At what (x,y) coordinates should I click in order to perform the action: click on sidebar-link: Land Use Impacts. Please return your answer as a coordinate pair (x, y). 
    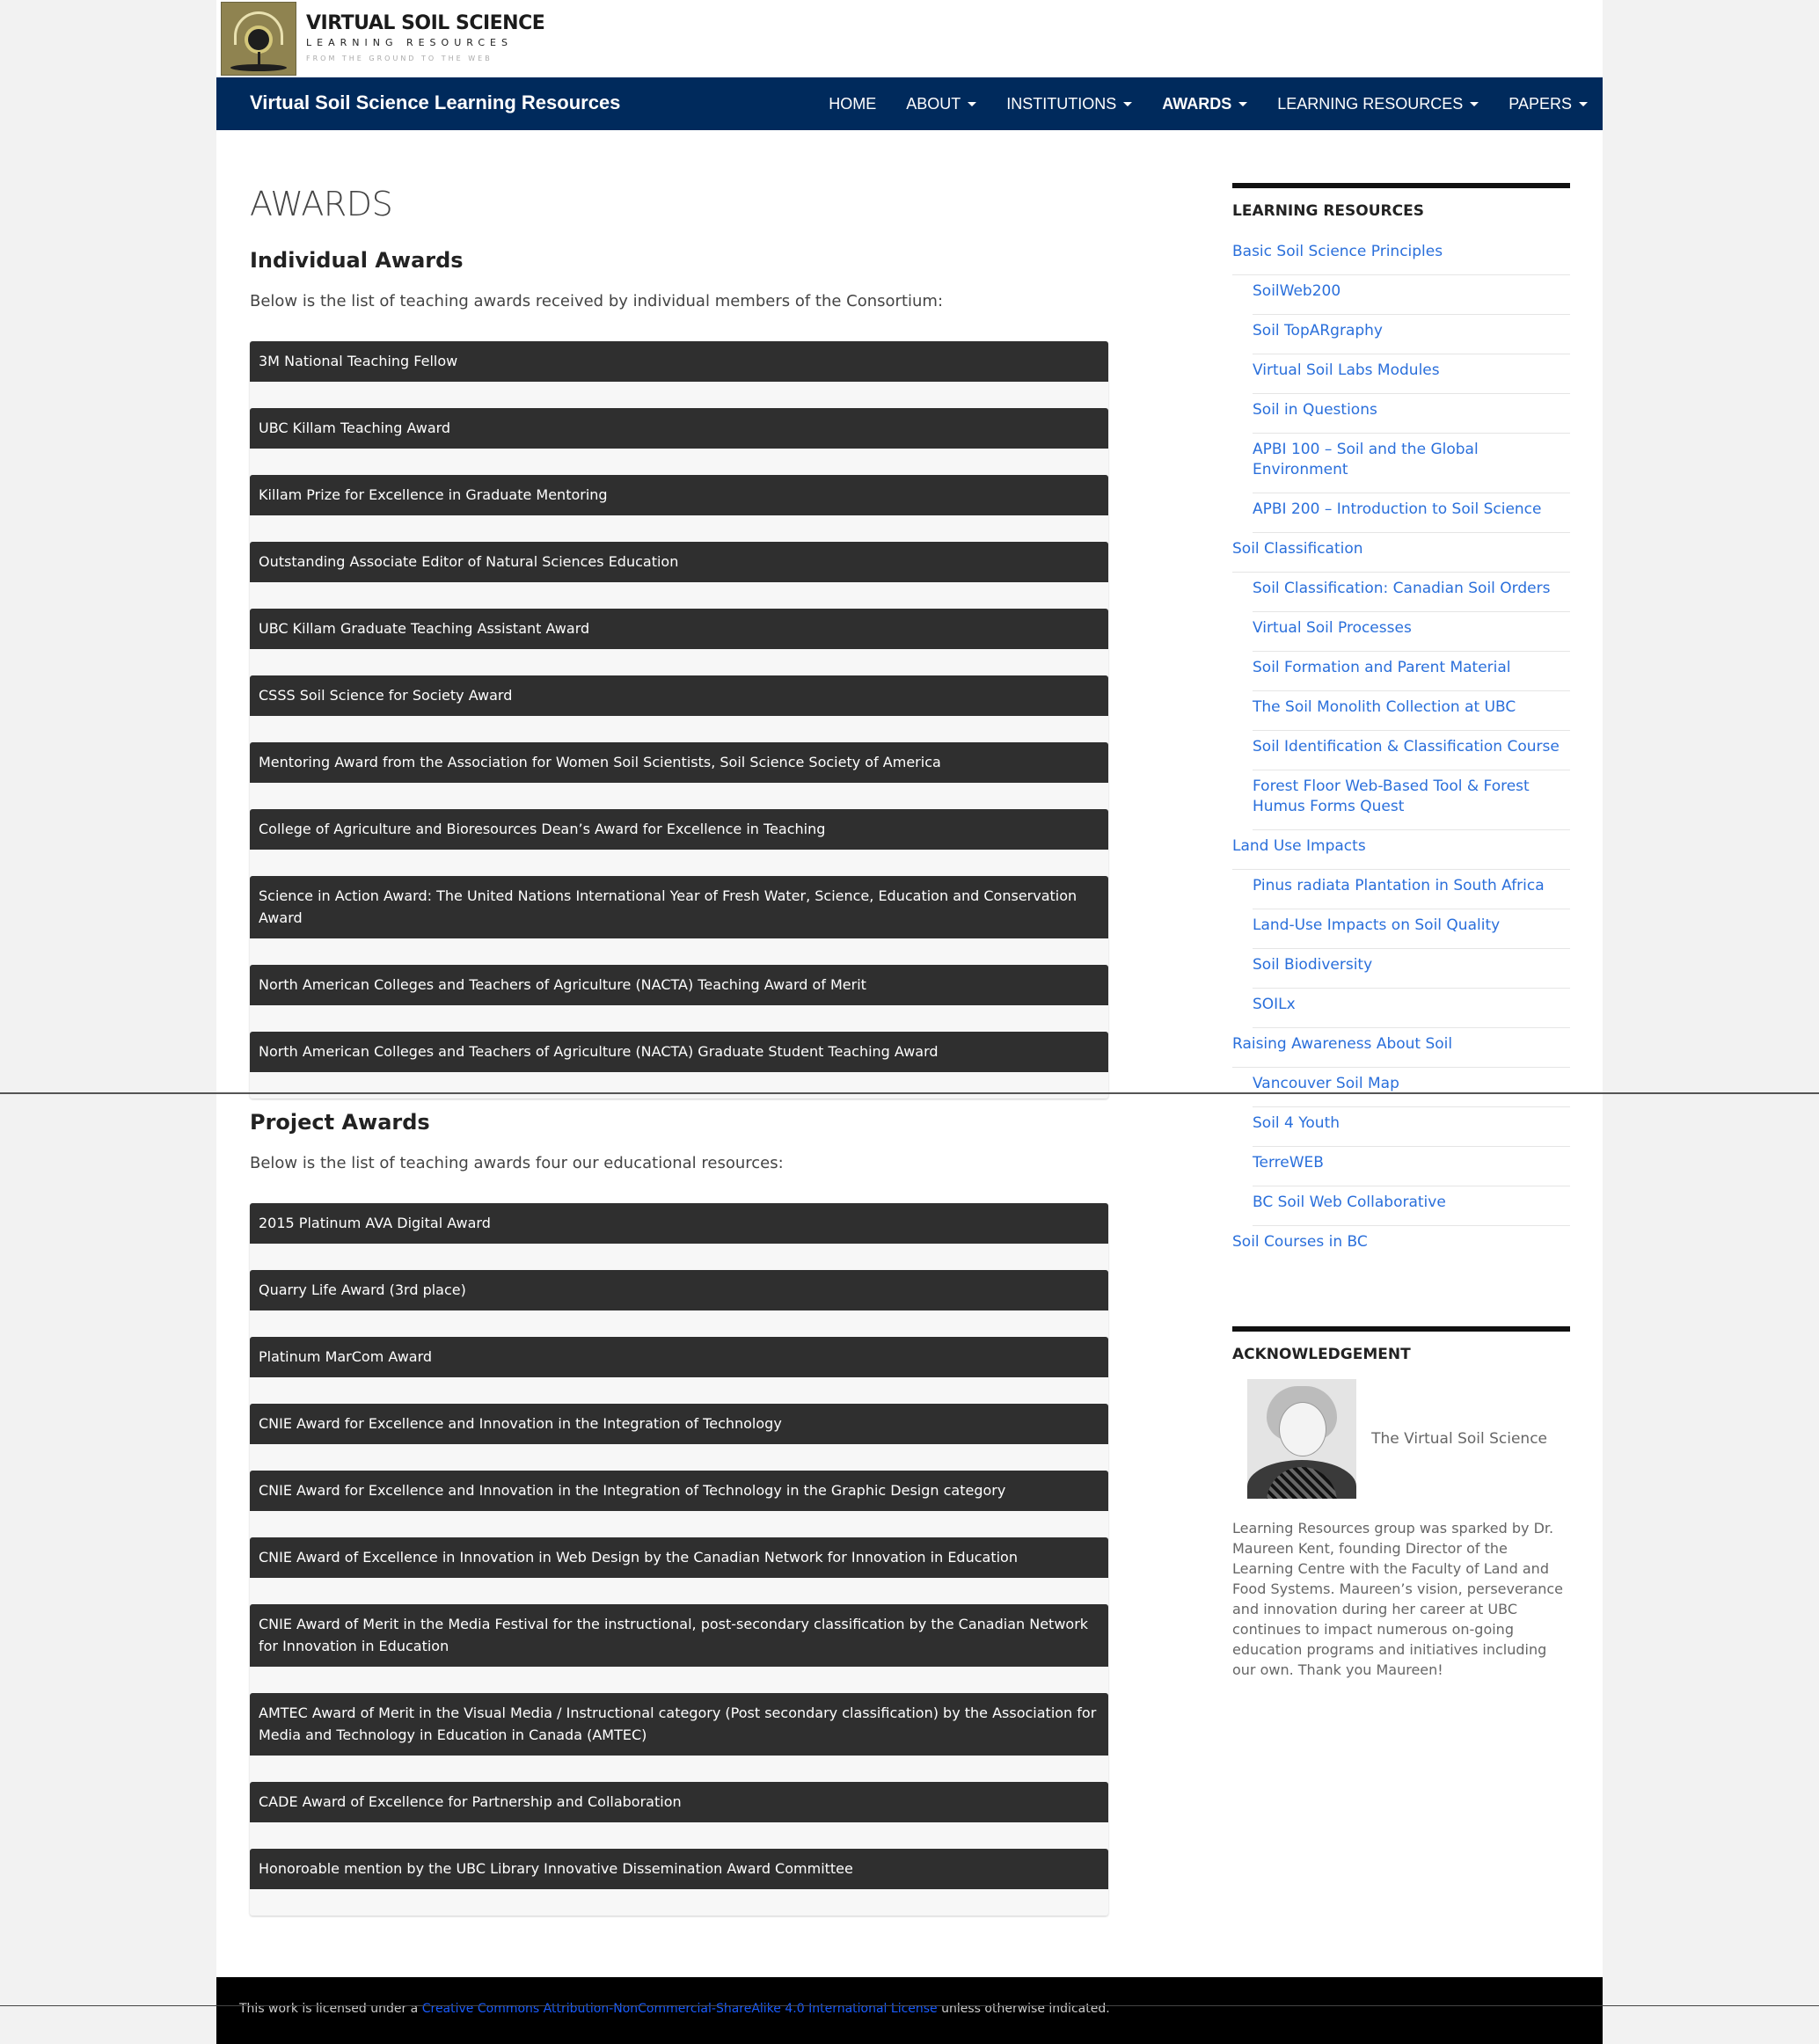
    Looking at the image, I should click on (1401, 850).